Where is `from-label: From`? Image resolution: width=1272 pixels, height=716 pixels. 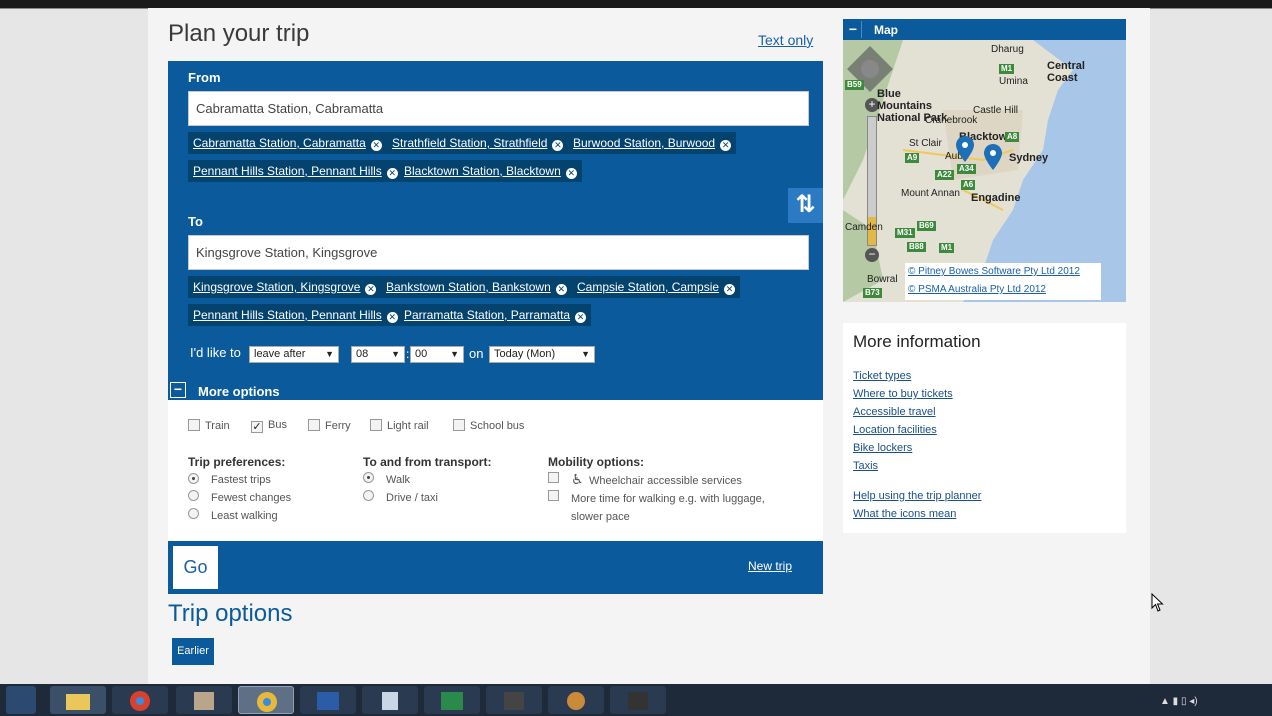 from-label: From is located at coordinates (204, 77).